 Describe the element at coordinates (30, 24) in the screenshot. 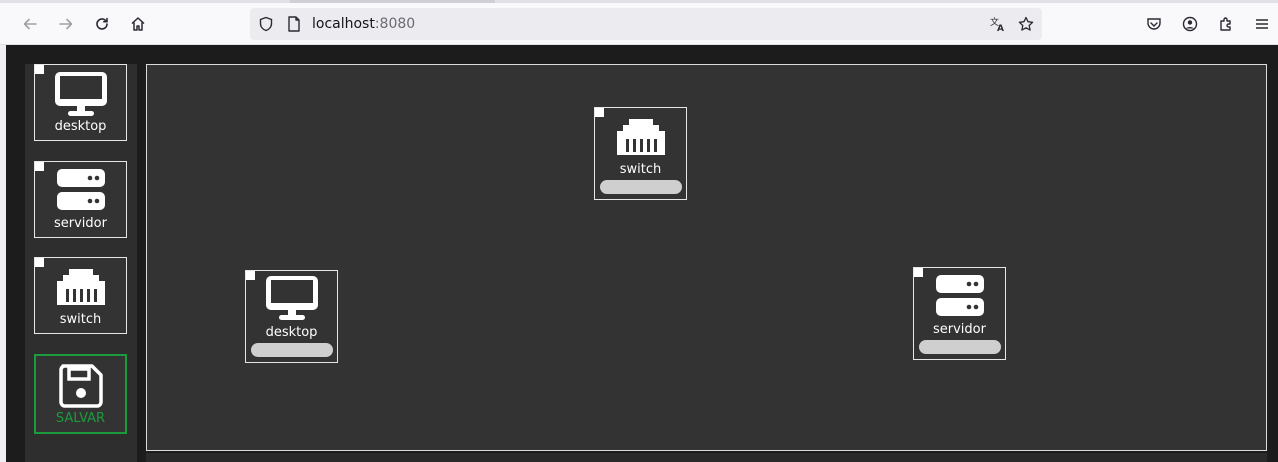

I see `back-icon` at that location.